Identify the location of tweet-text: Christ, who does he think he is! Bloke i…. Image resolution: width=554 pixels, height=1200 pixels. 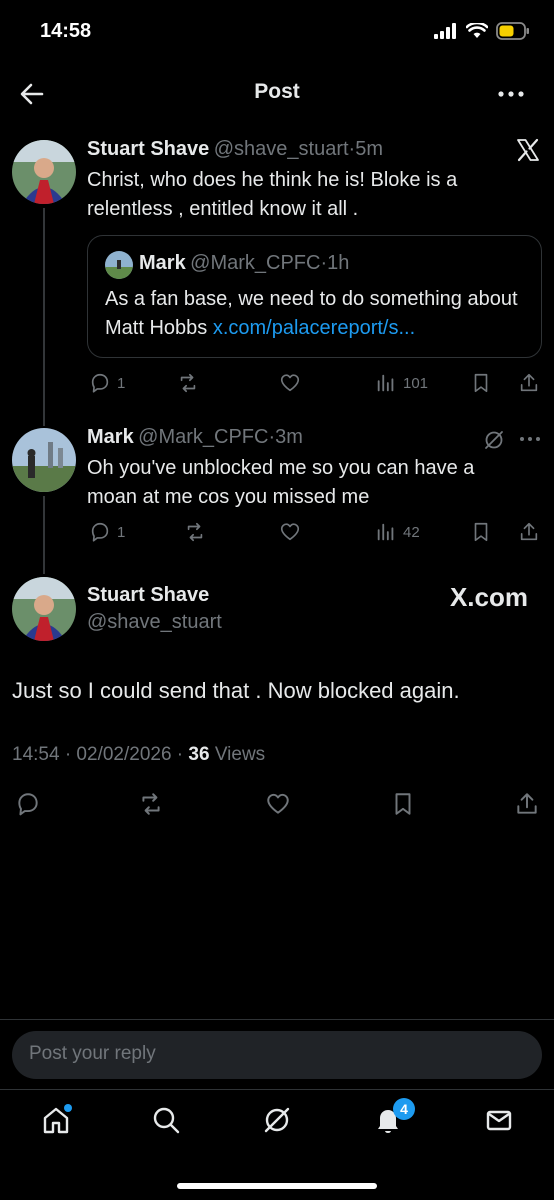
(272, 194).